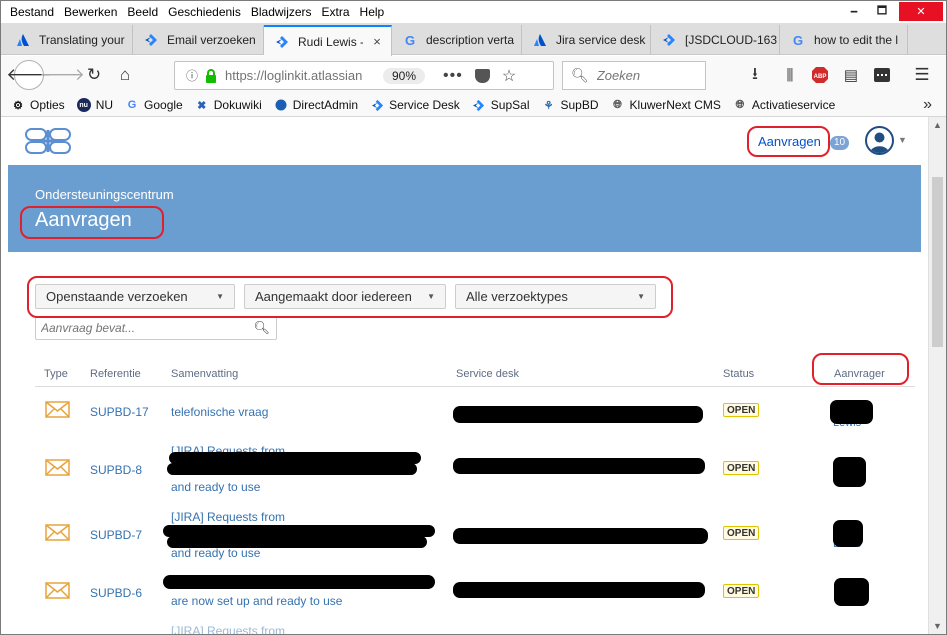  Describe the element at coordinates (854, 11) in the screenshot. I see `minimize-button: 🗕` at that location.